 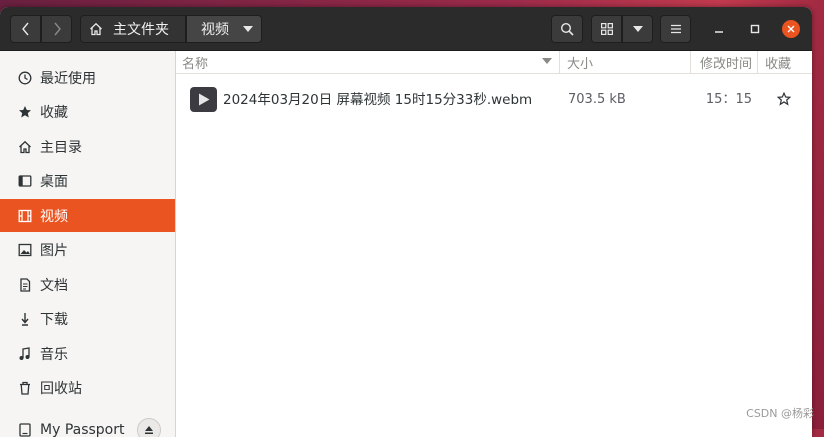 I want to click on minimize-button, so click(x=719, y=29).